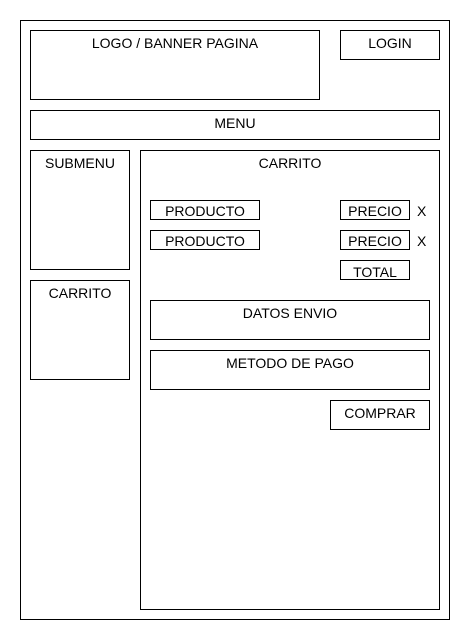  Describe the element at coordinates (80, 210) in the screenshot. I see `submenu-panel: SUBMENU` at that location.